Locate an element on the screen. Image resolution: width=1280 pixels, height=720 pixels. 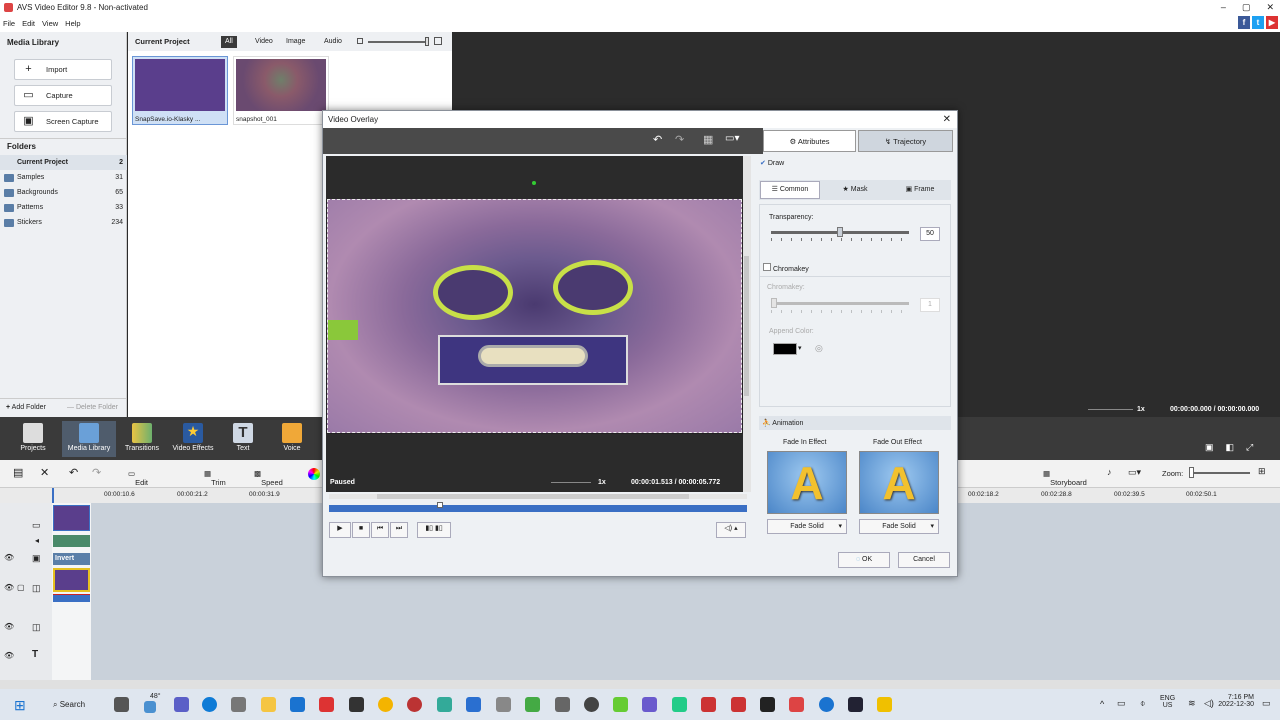
transparency-value: 50 is located at coordinates (930, 234).